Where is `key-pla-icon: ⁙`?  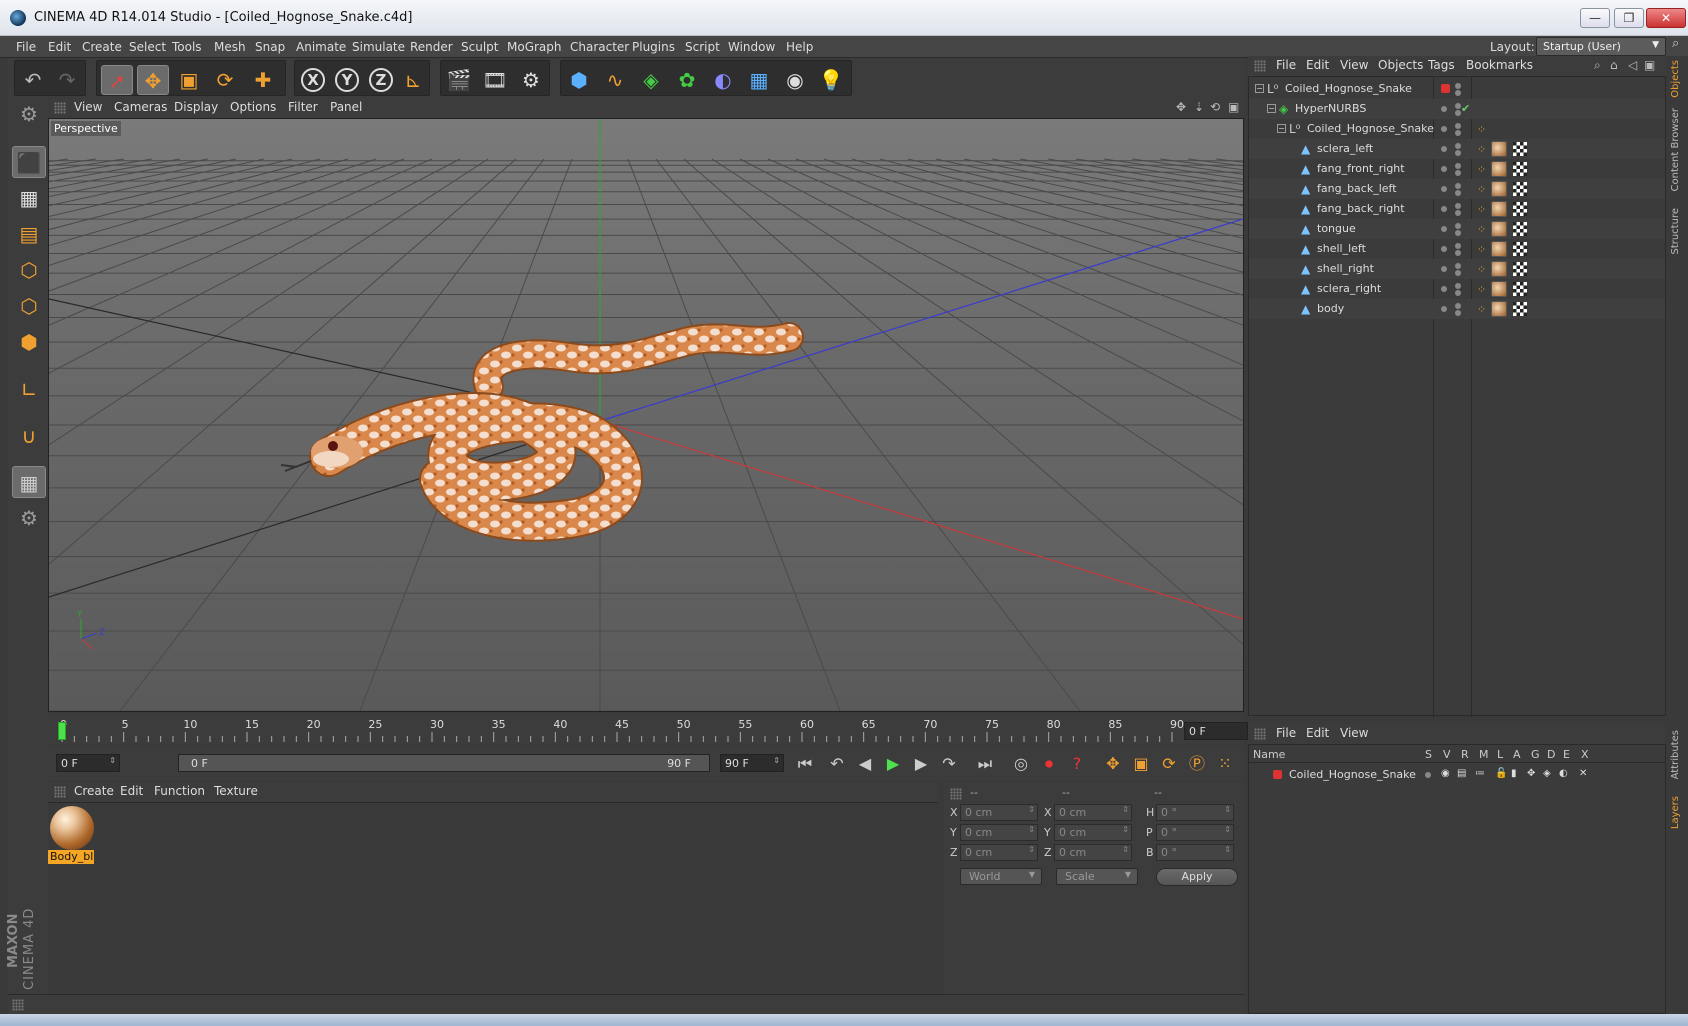
key-pla-icon: ⁙ is located at coordinates (1225, 764).